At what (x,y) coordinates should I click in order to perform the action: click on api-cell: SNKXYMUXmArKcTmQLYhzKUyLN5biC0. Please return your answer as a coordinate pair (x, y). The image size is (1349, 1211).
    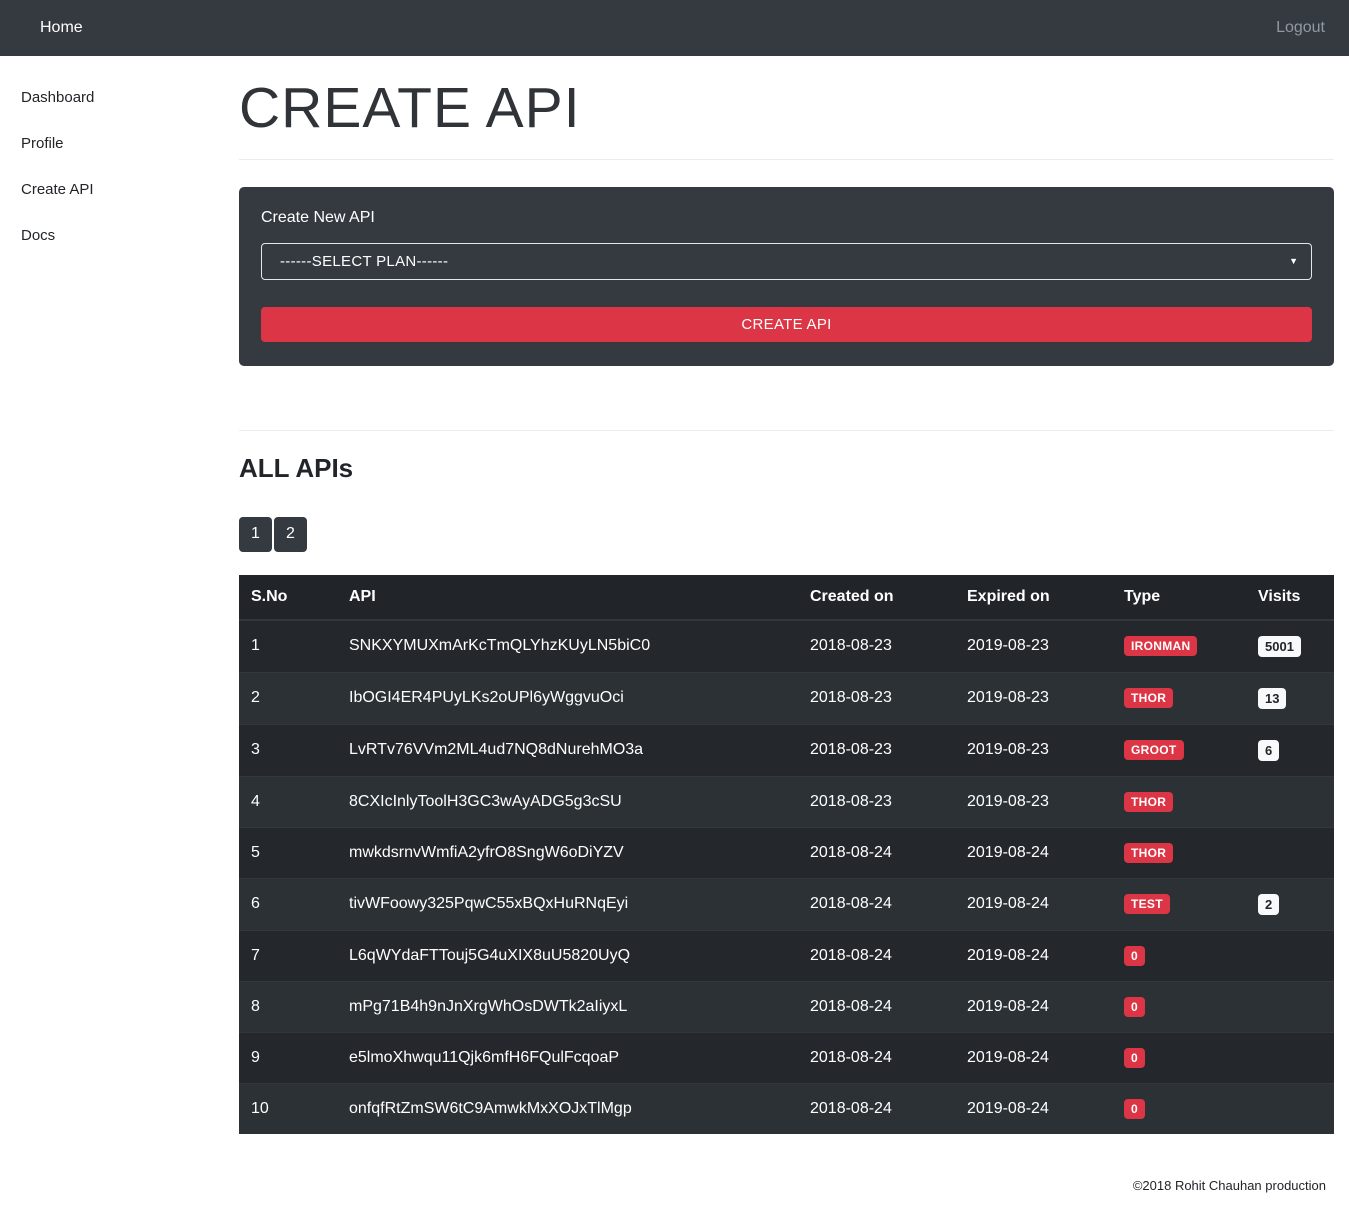
    Looking at the image, I should click on (567, 646).